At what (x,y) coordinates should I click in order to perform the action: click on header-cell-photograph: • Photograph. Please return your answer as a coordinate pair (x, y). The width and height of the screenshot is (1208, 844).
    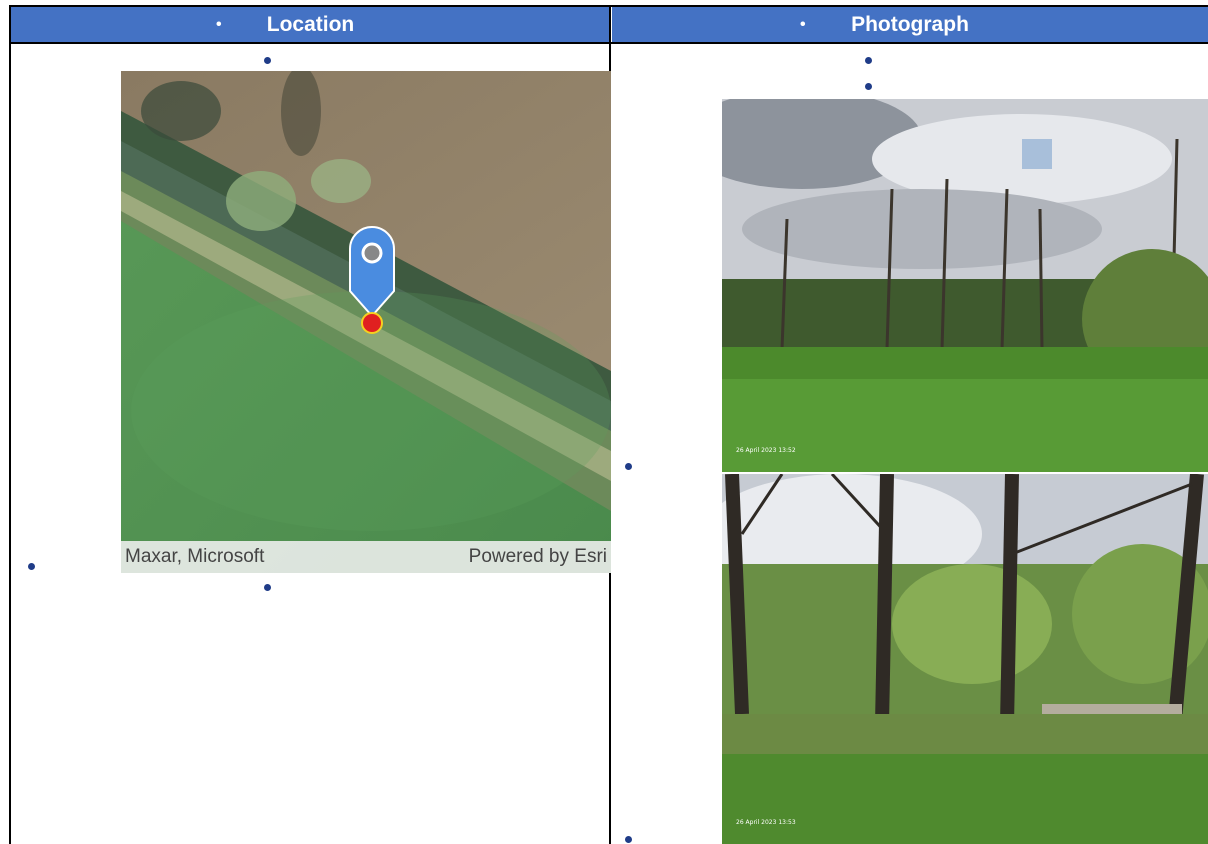
    Looking at the image, I should click on (910, 24).